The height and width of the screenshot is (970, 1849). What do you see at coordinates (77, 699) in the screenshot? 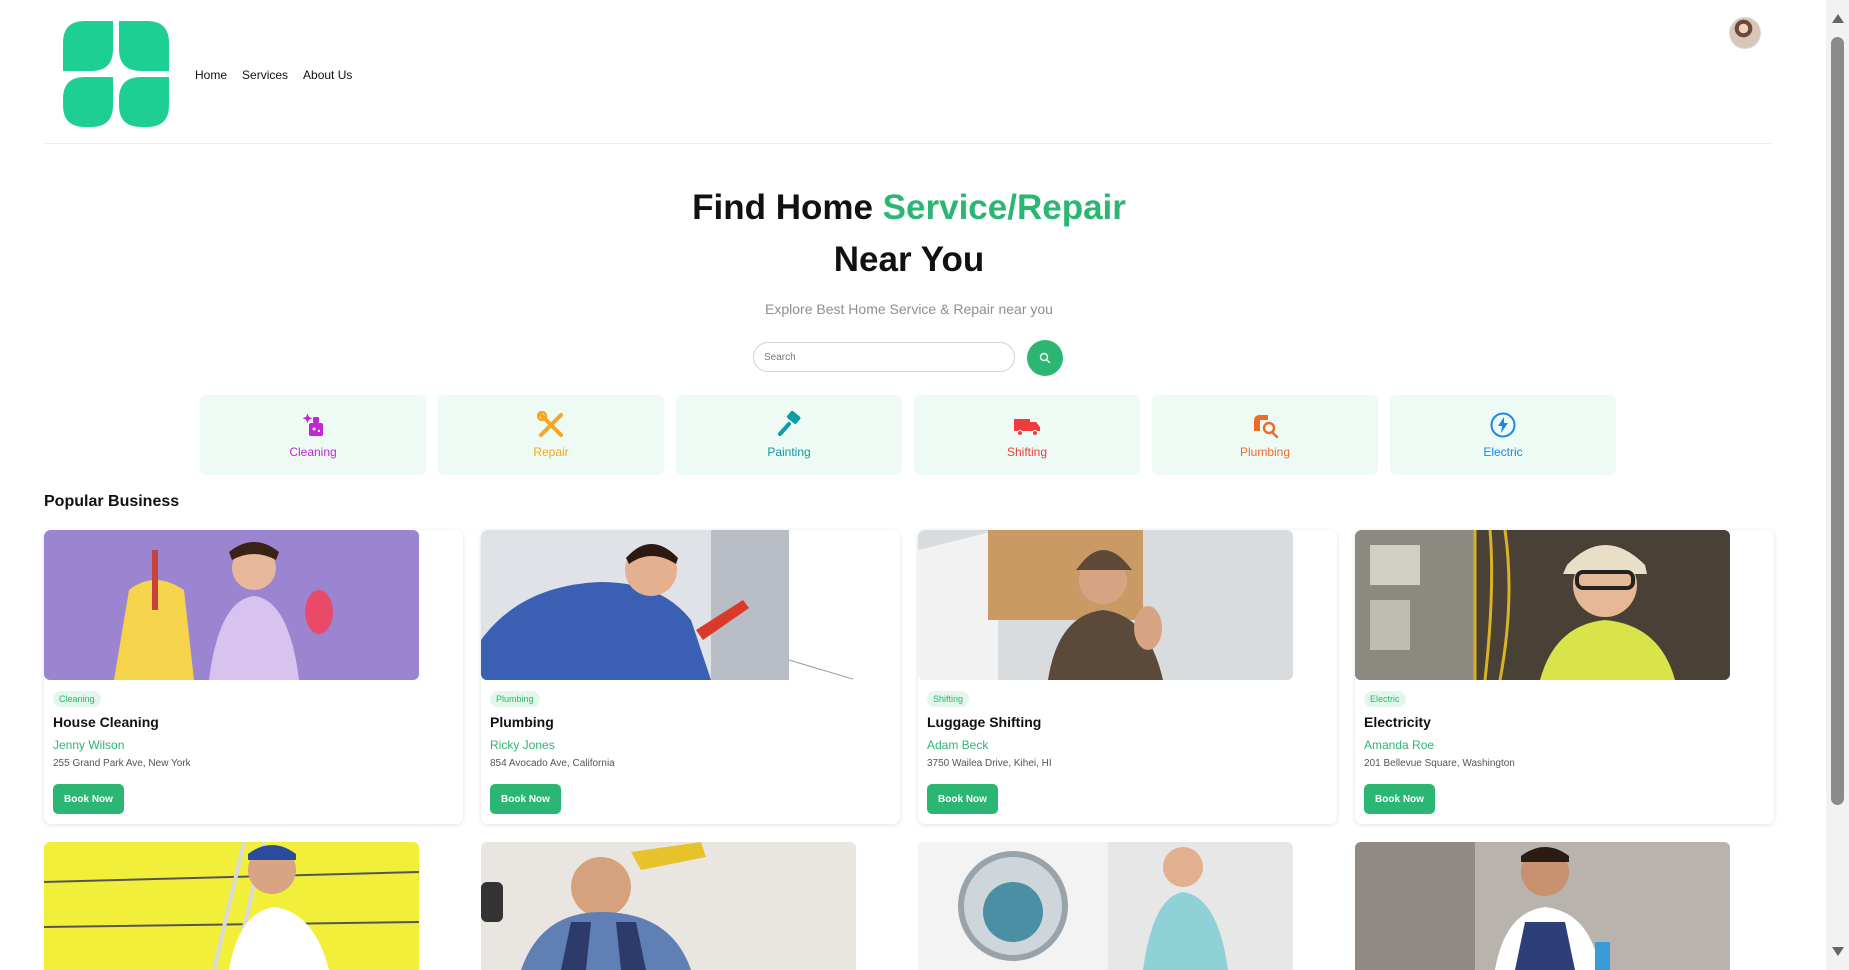
I see `business-tag: Cleaning` at bounding box center [77, 699].